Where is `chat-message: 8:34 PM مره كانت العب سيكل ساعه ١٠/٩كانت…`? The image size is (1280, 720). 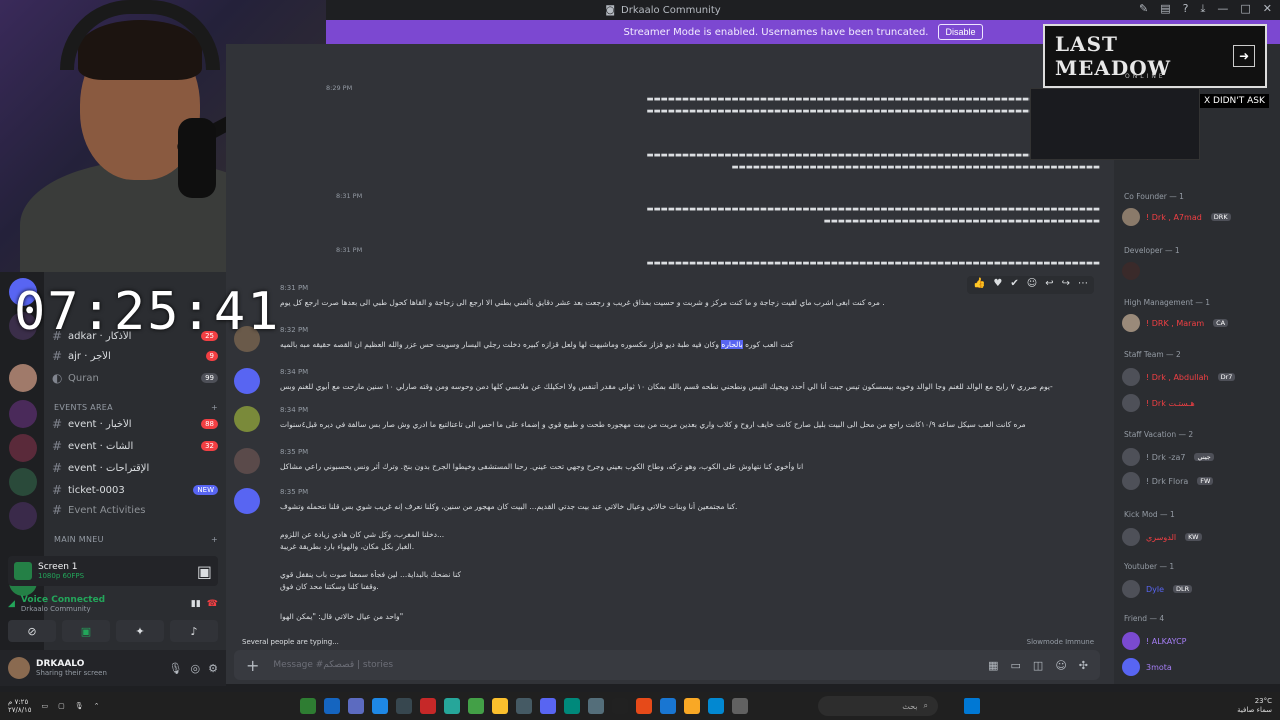 chat-message: 8:34 PM مره كانت العب سيكل ساعه ١٠/٩كانت… is located at coordinates (667, 421).